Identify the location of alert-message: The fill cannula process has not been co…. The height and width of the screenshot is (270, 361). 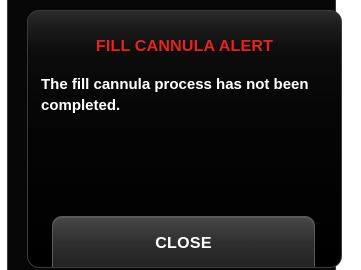
(175, 95).